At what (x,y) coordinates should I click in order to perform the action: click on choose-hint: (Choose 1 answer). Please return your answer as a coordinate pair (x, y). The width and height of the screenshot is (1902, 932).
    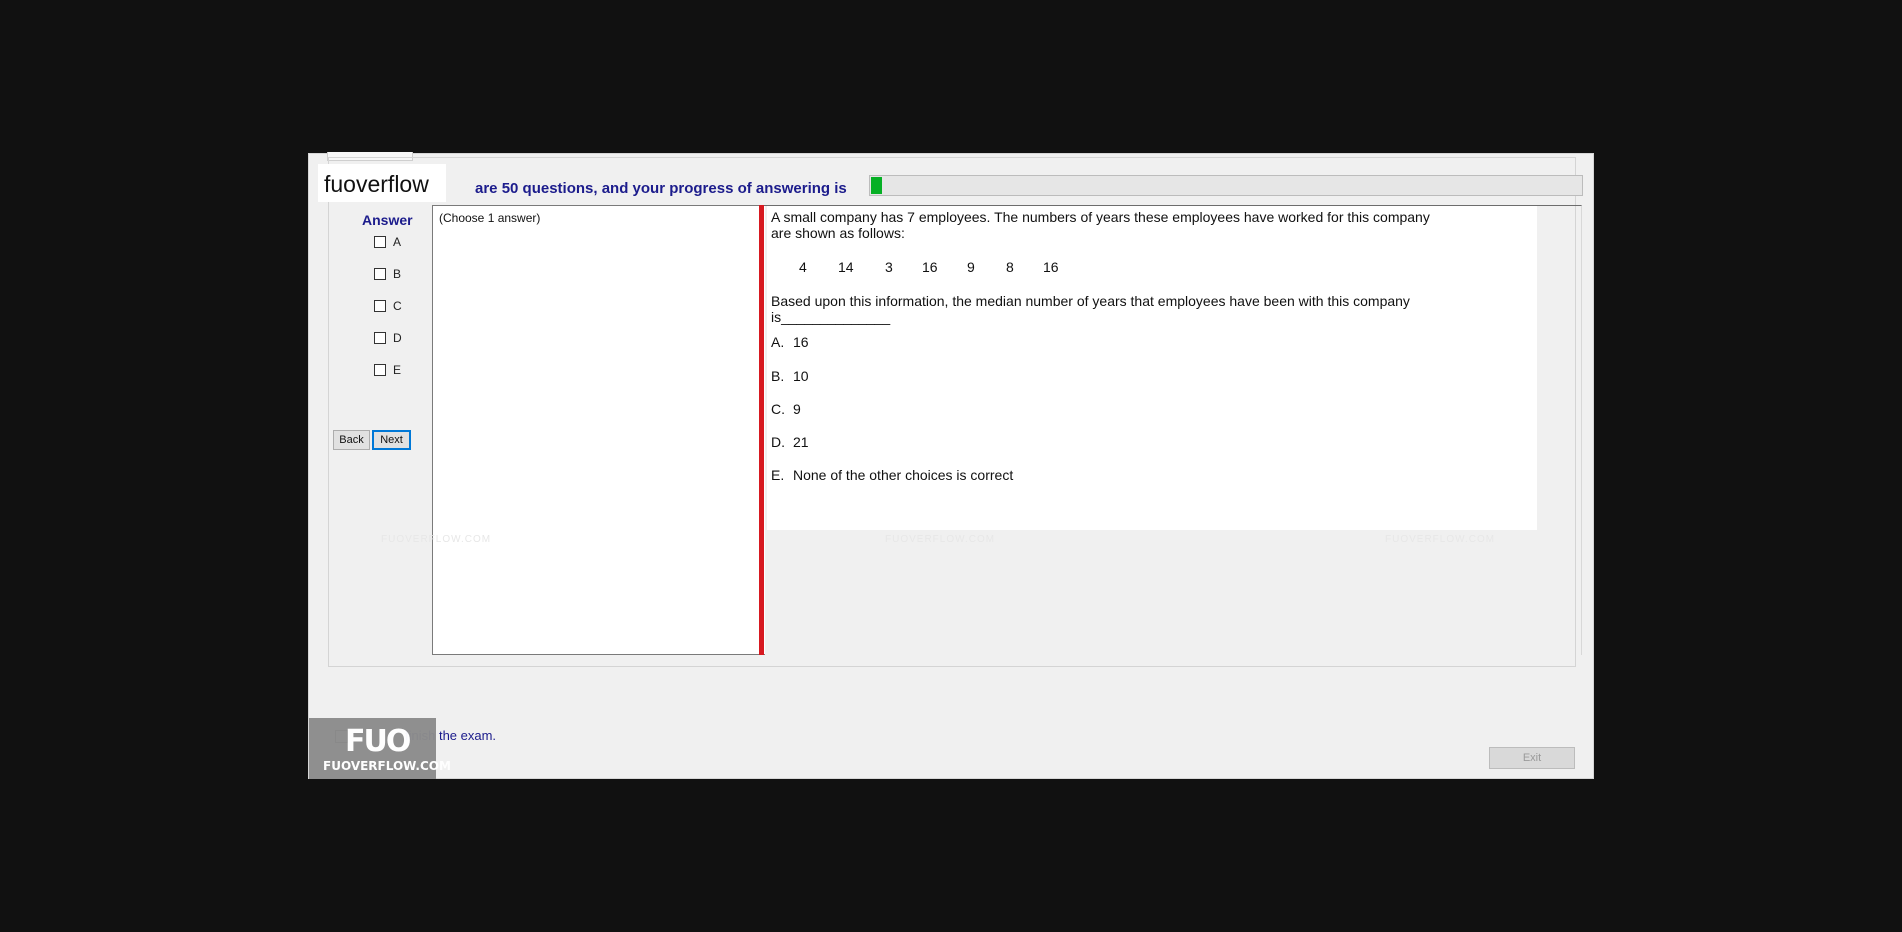
    Looking at the image, I should click on (490, 218).